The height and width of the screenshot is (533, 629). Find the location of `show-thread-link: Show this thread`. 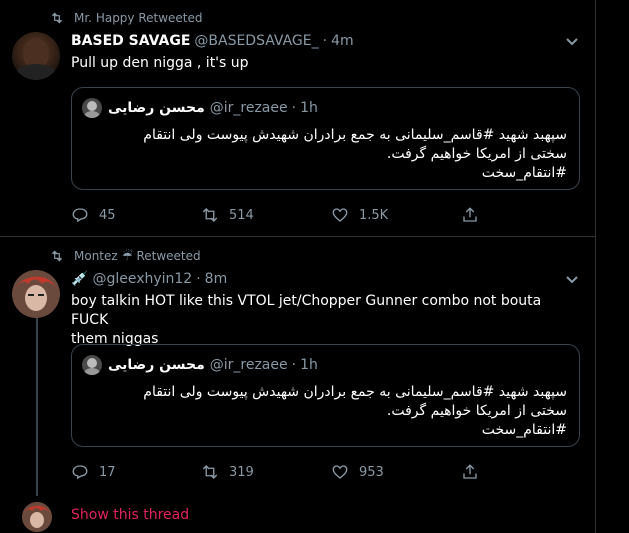

show-thread-link: Show this thread is located at coordinates (130, 515).